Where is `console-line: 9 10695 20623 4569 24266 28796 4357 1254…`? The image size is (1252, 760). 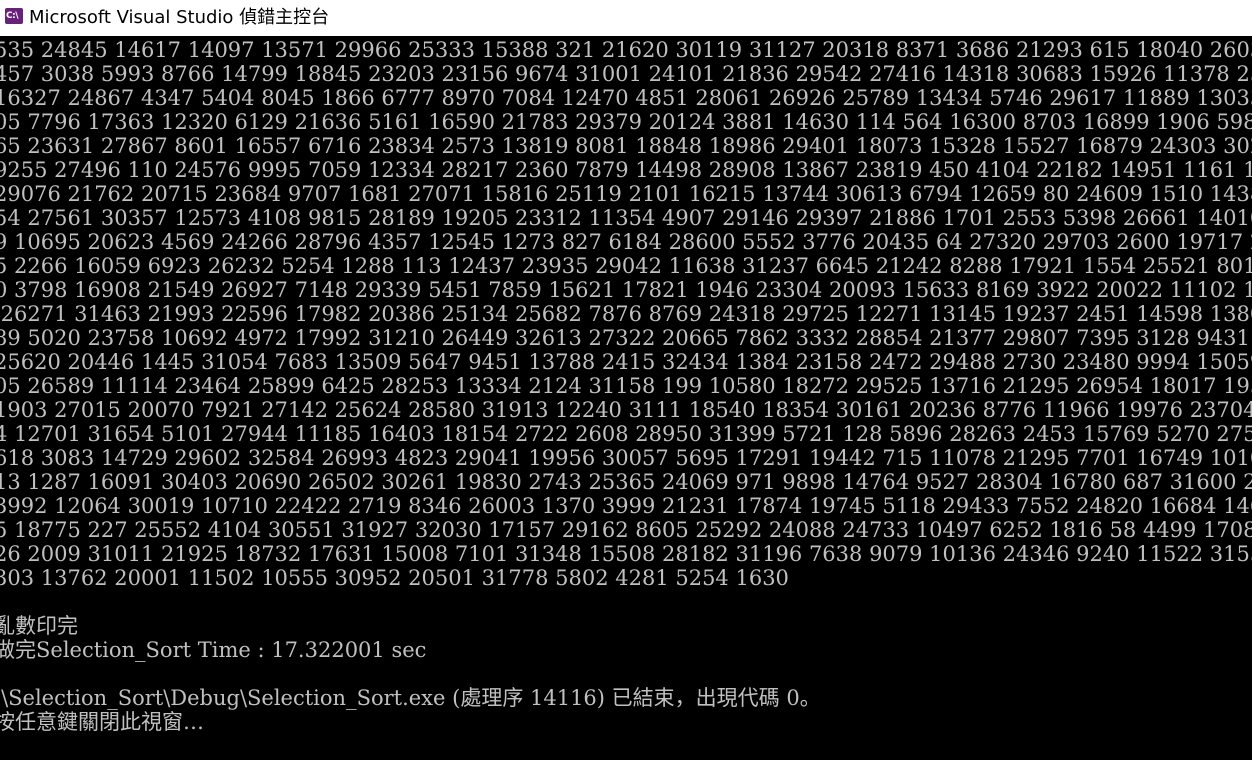 console-line: 9 10695 20623 4569 24266 28796 4357 1254… is located at coordinates (626, 242).